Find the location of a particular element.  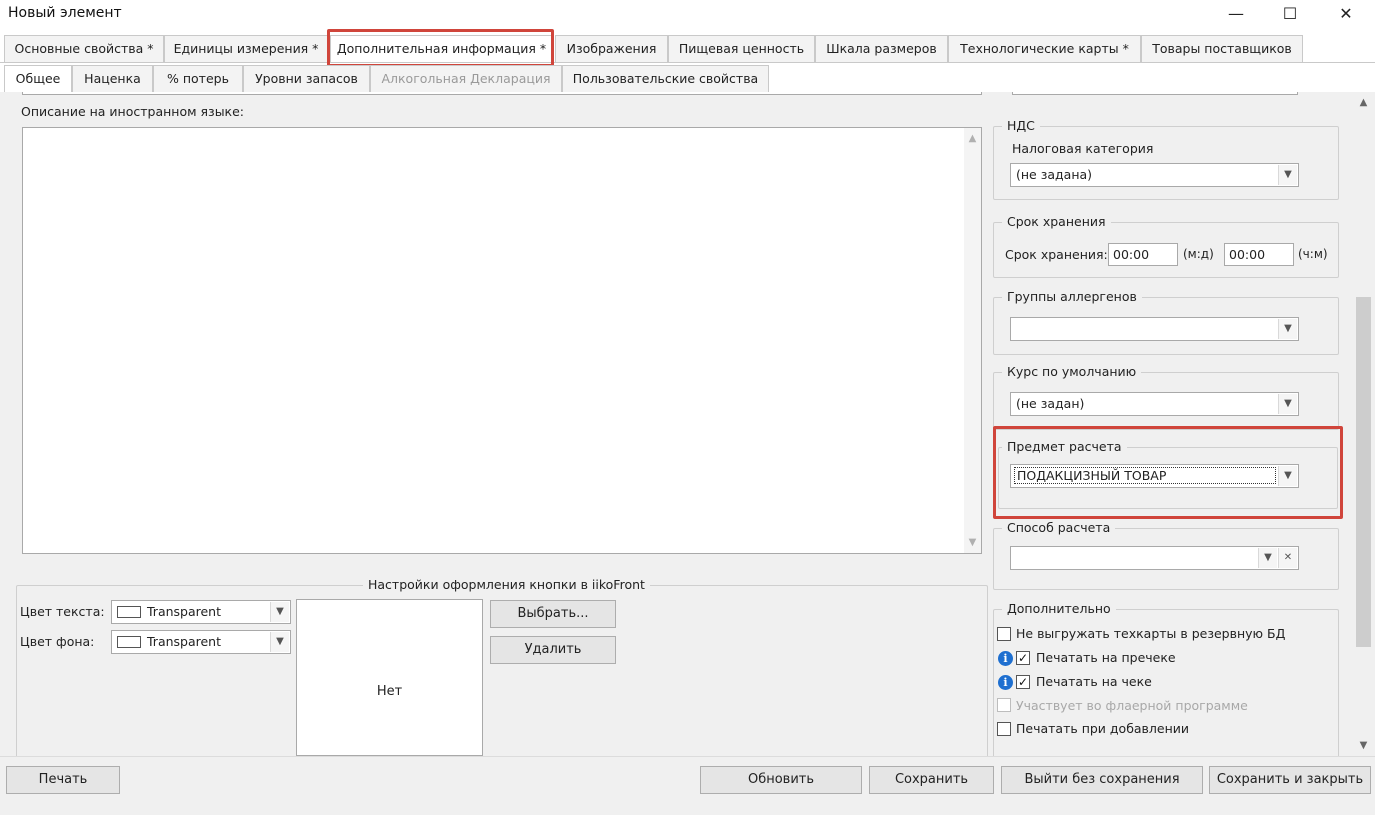

tab-main-properties: Основные свойства * is located at coordinates (84, 48).